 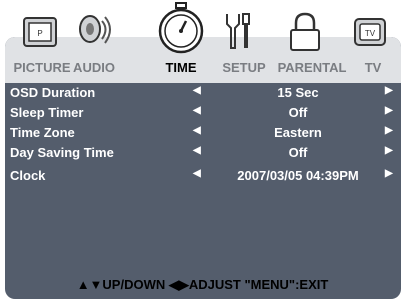 I want to click on tab-audio: AUDIO, so click(x=94, y=67).